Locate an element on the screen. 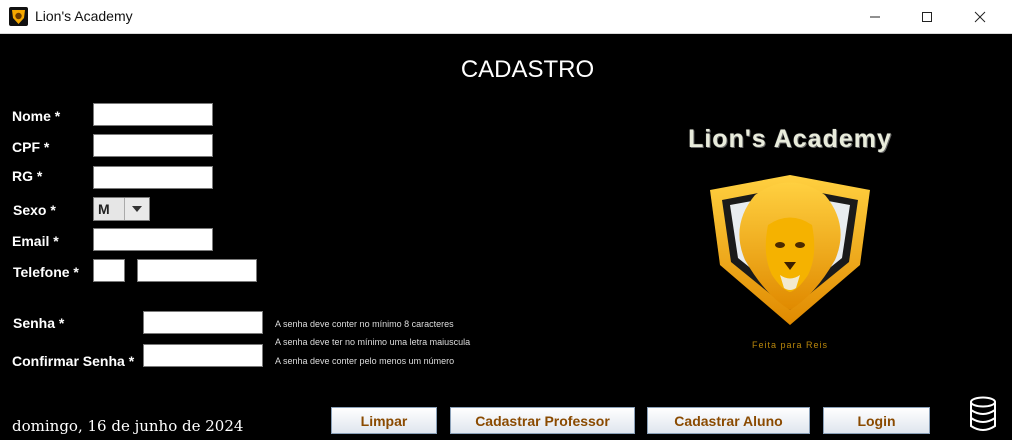  window-title: Lion's Academy is located at coordinates (84, 16).